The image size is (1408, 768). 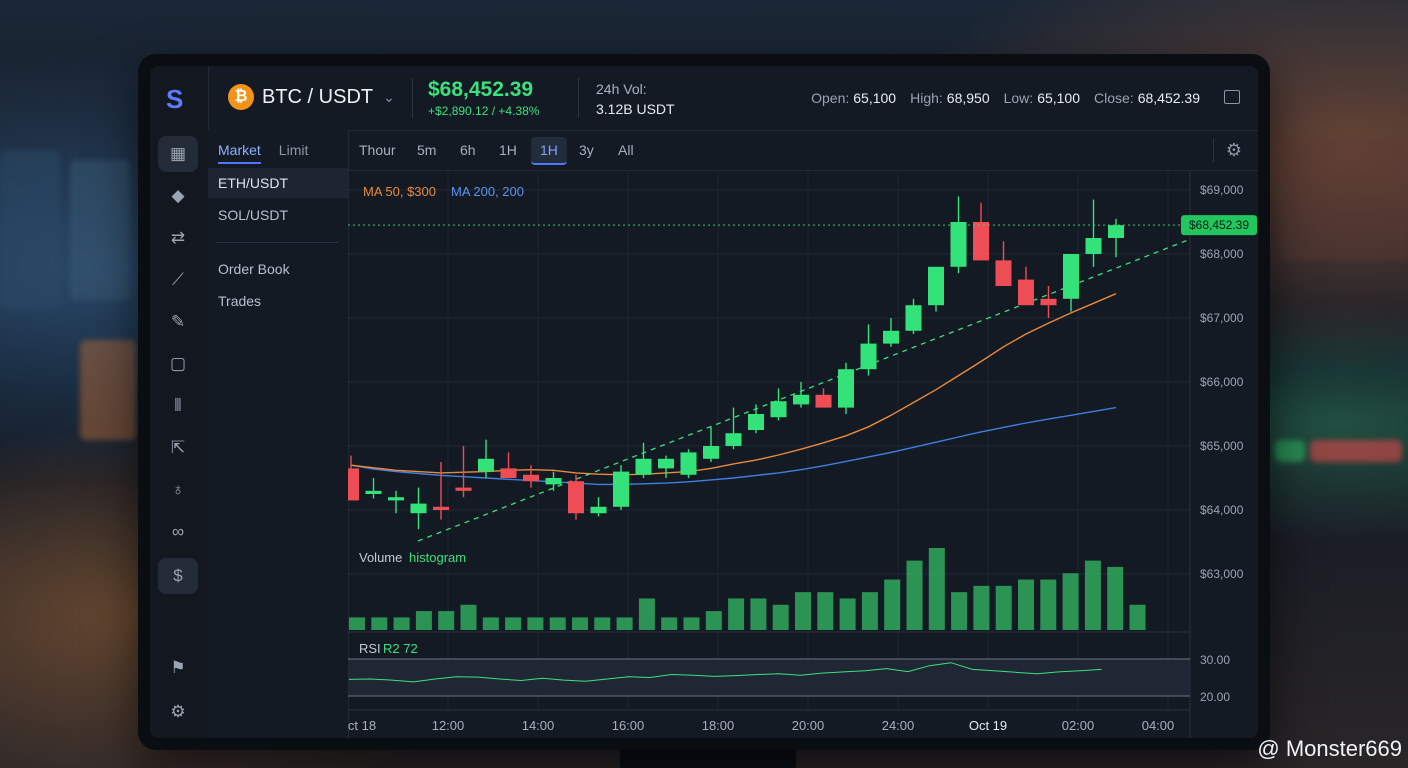 What do you see at coordinates (178, 532) in the screenshot?
I see `link-icon: ∞` at bounding box center [178, 532].